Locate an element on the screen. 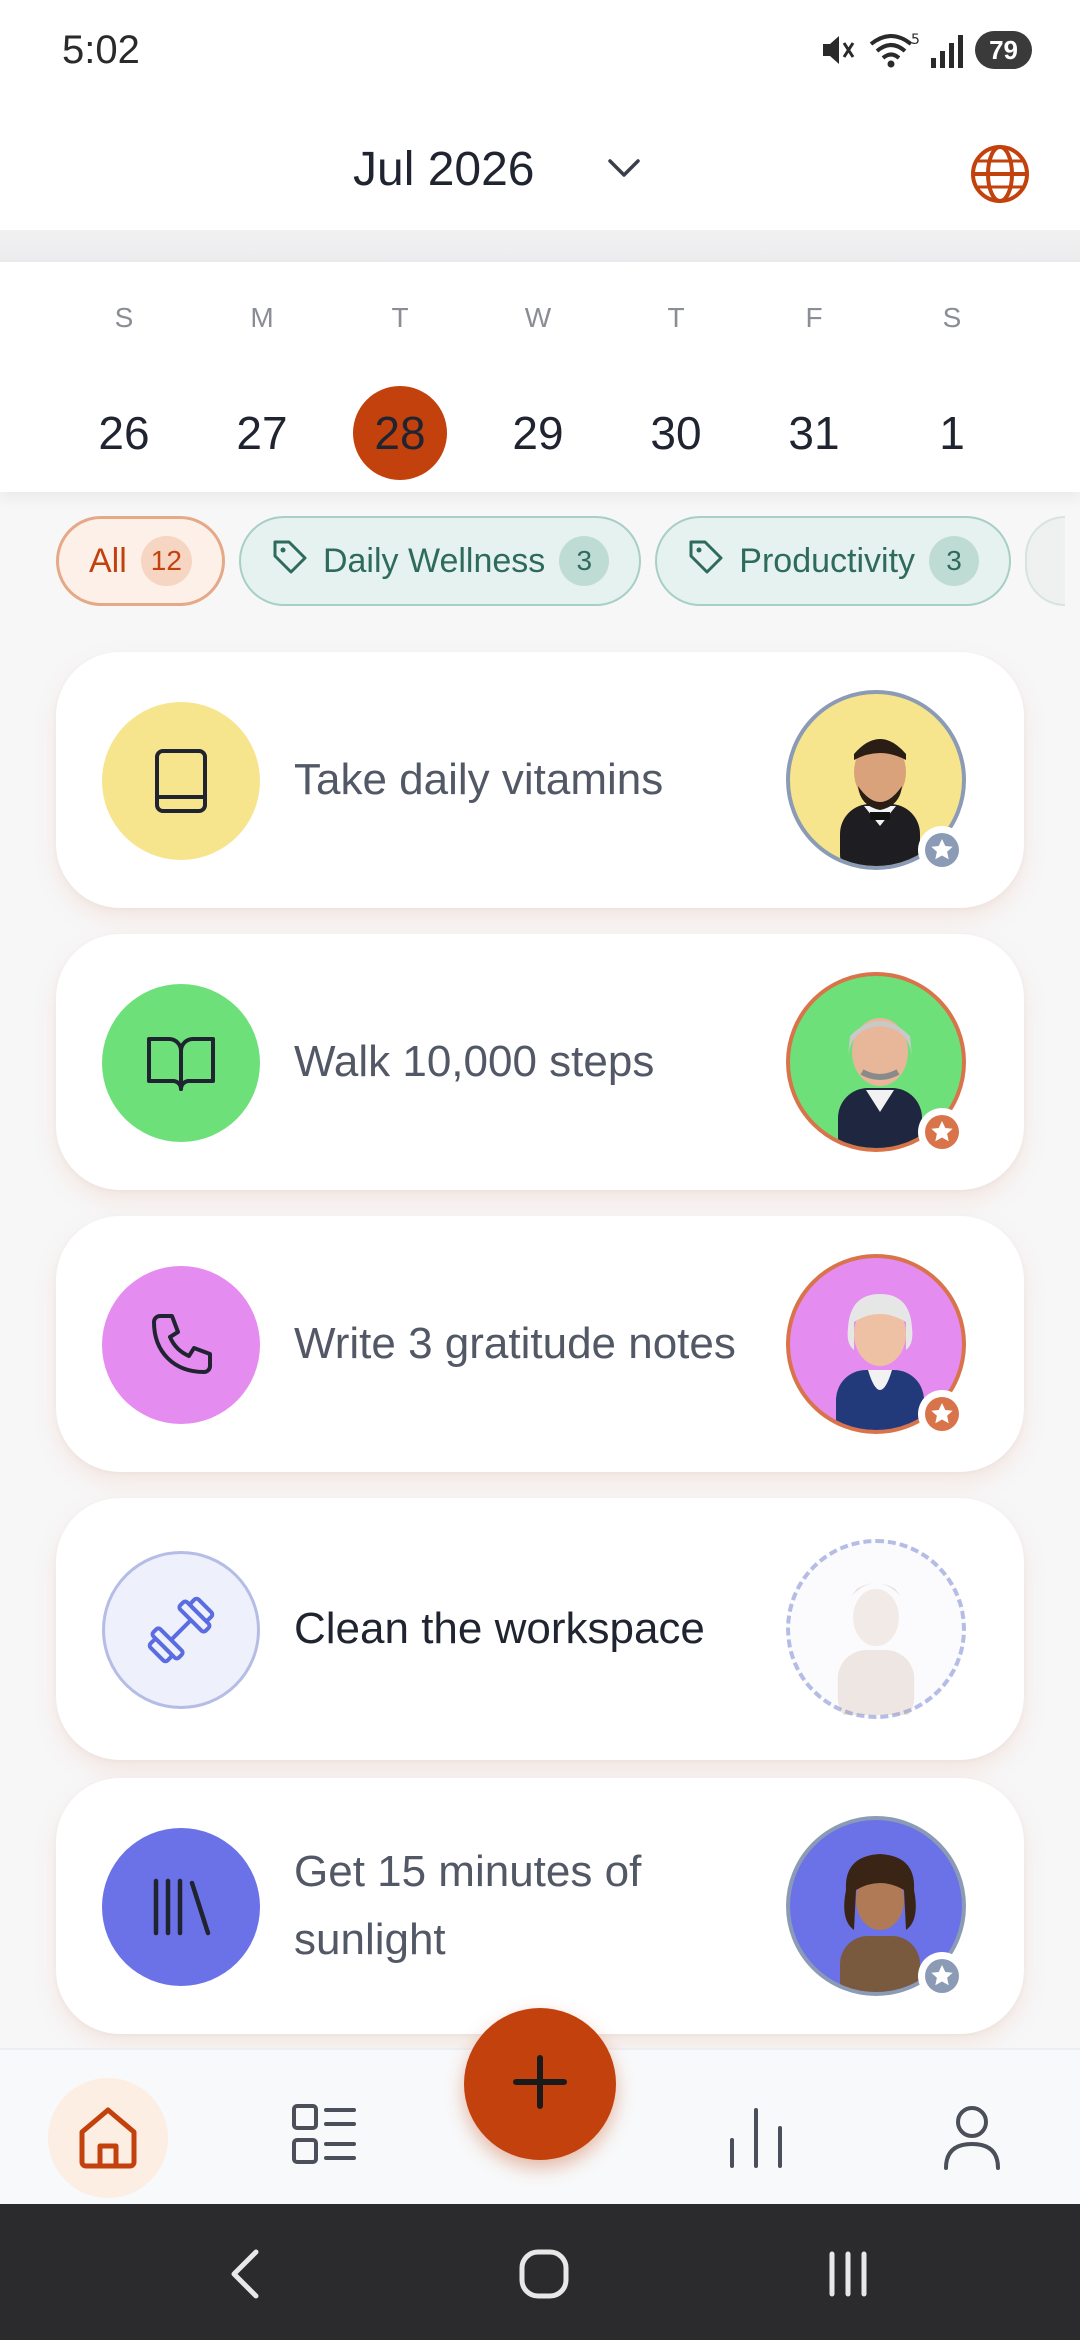 This screenshot has width=1080, height=2340. weekday-letter: W is located at coordinates (538, 317).